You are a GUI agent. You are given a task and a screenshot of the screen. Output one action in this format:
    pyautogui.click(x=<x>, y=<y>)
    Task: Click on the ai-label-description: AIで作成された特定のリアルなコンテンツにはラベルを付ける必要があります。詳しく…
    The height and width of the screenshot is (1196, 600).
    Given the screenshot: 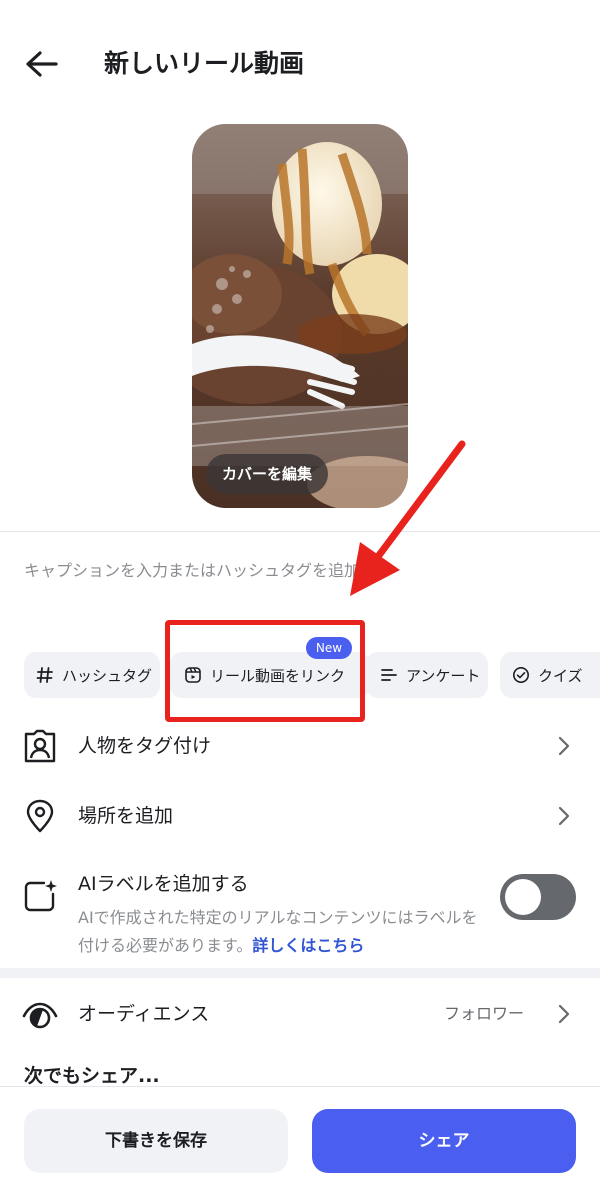 What is the action you would take?
    pyautogui.click(x=278, y=932)
    